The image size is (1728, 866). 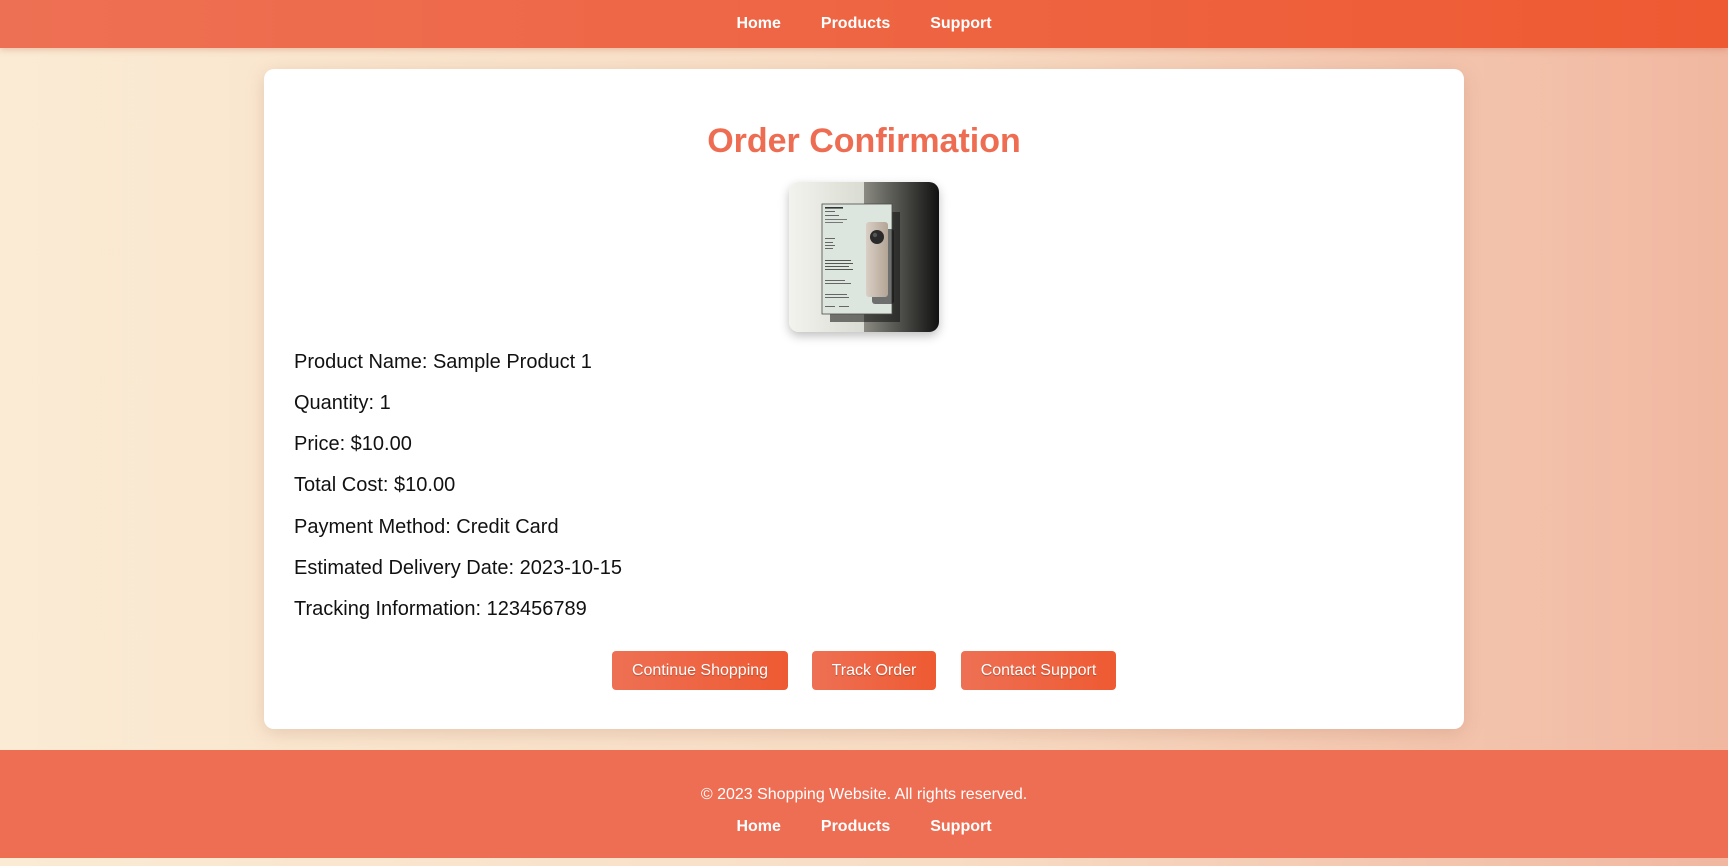 I want to click on continue-shopping-button: Continue Shopping, so click(x=700, y=670).